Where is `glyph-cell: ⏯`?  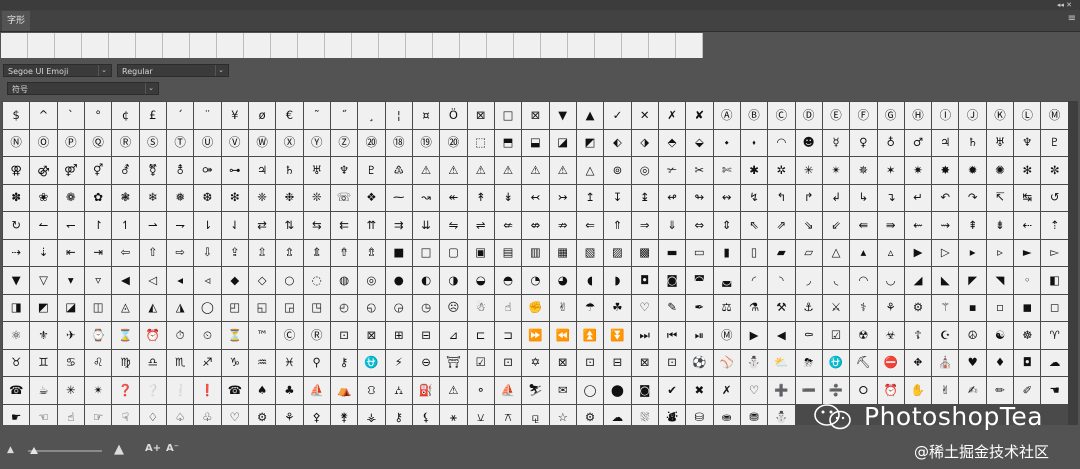 glyph-cell: ⏯ is located at coordinates (699, 335).